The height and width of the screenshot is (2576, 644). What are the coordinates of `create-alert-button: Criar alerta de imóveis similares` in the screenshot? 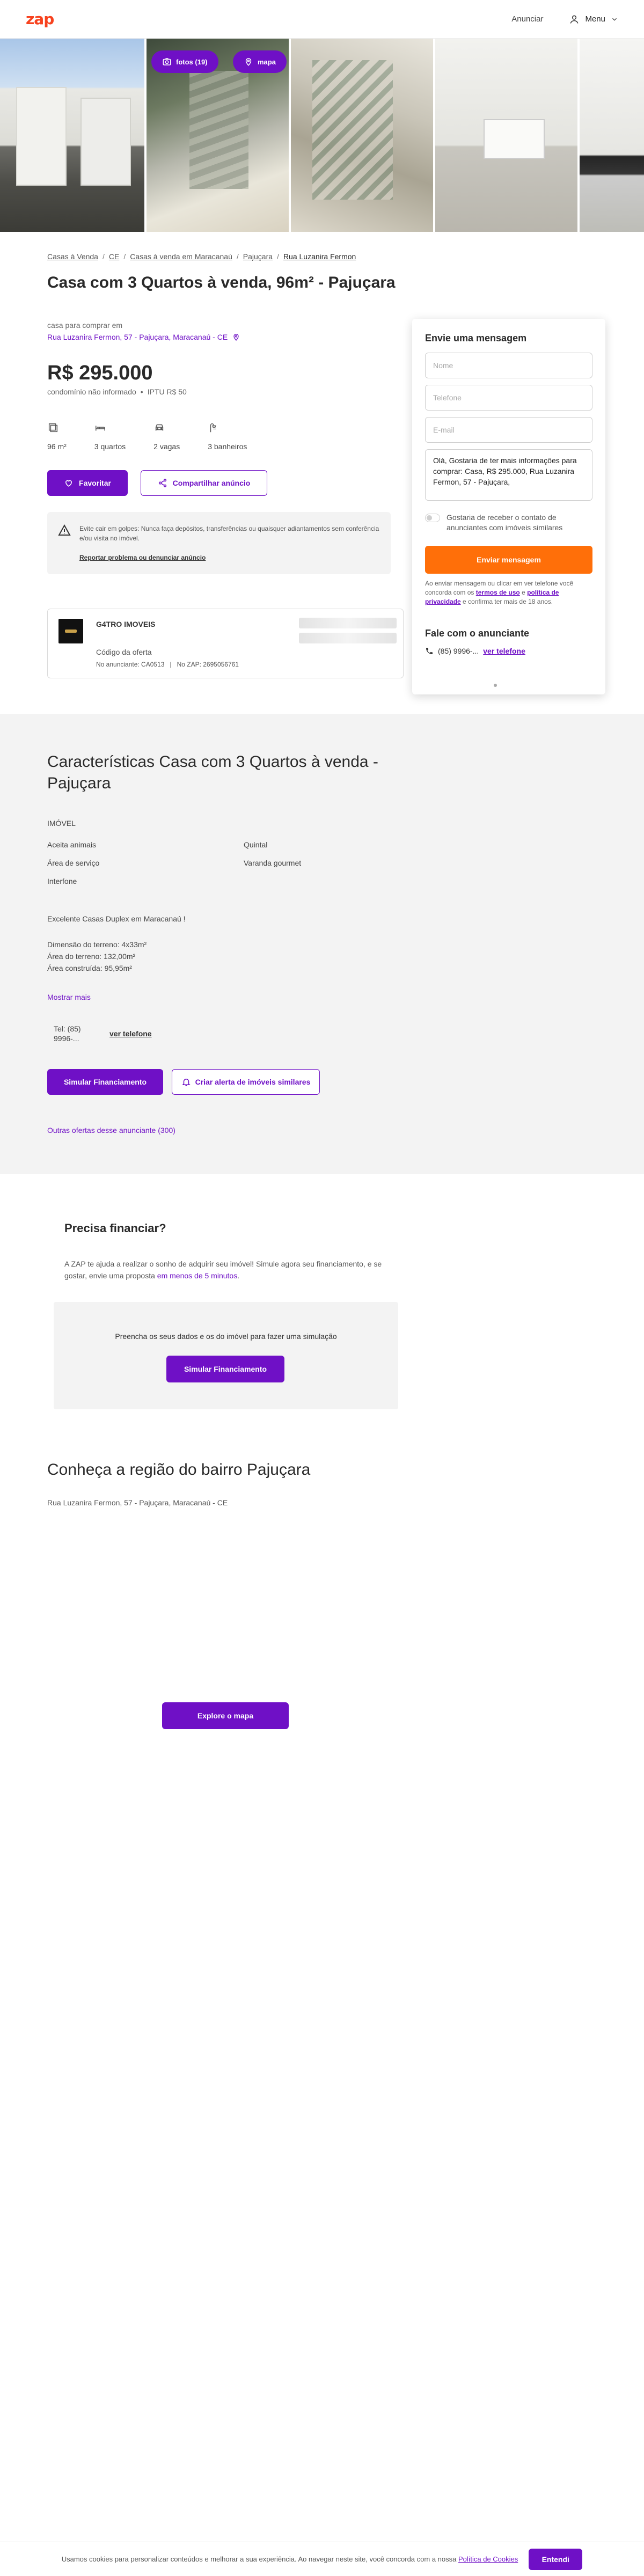 It's located at (246, 1082).